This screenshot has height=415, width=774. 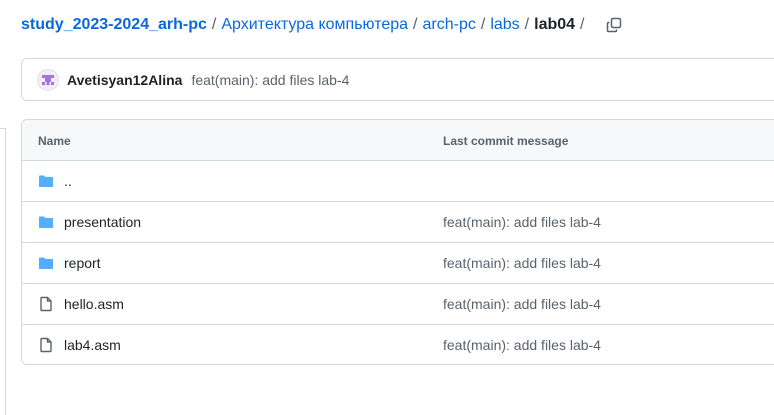 I want to click on table-row: presentation feat(main): add files lab-4, so click(x=398, y=222).